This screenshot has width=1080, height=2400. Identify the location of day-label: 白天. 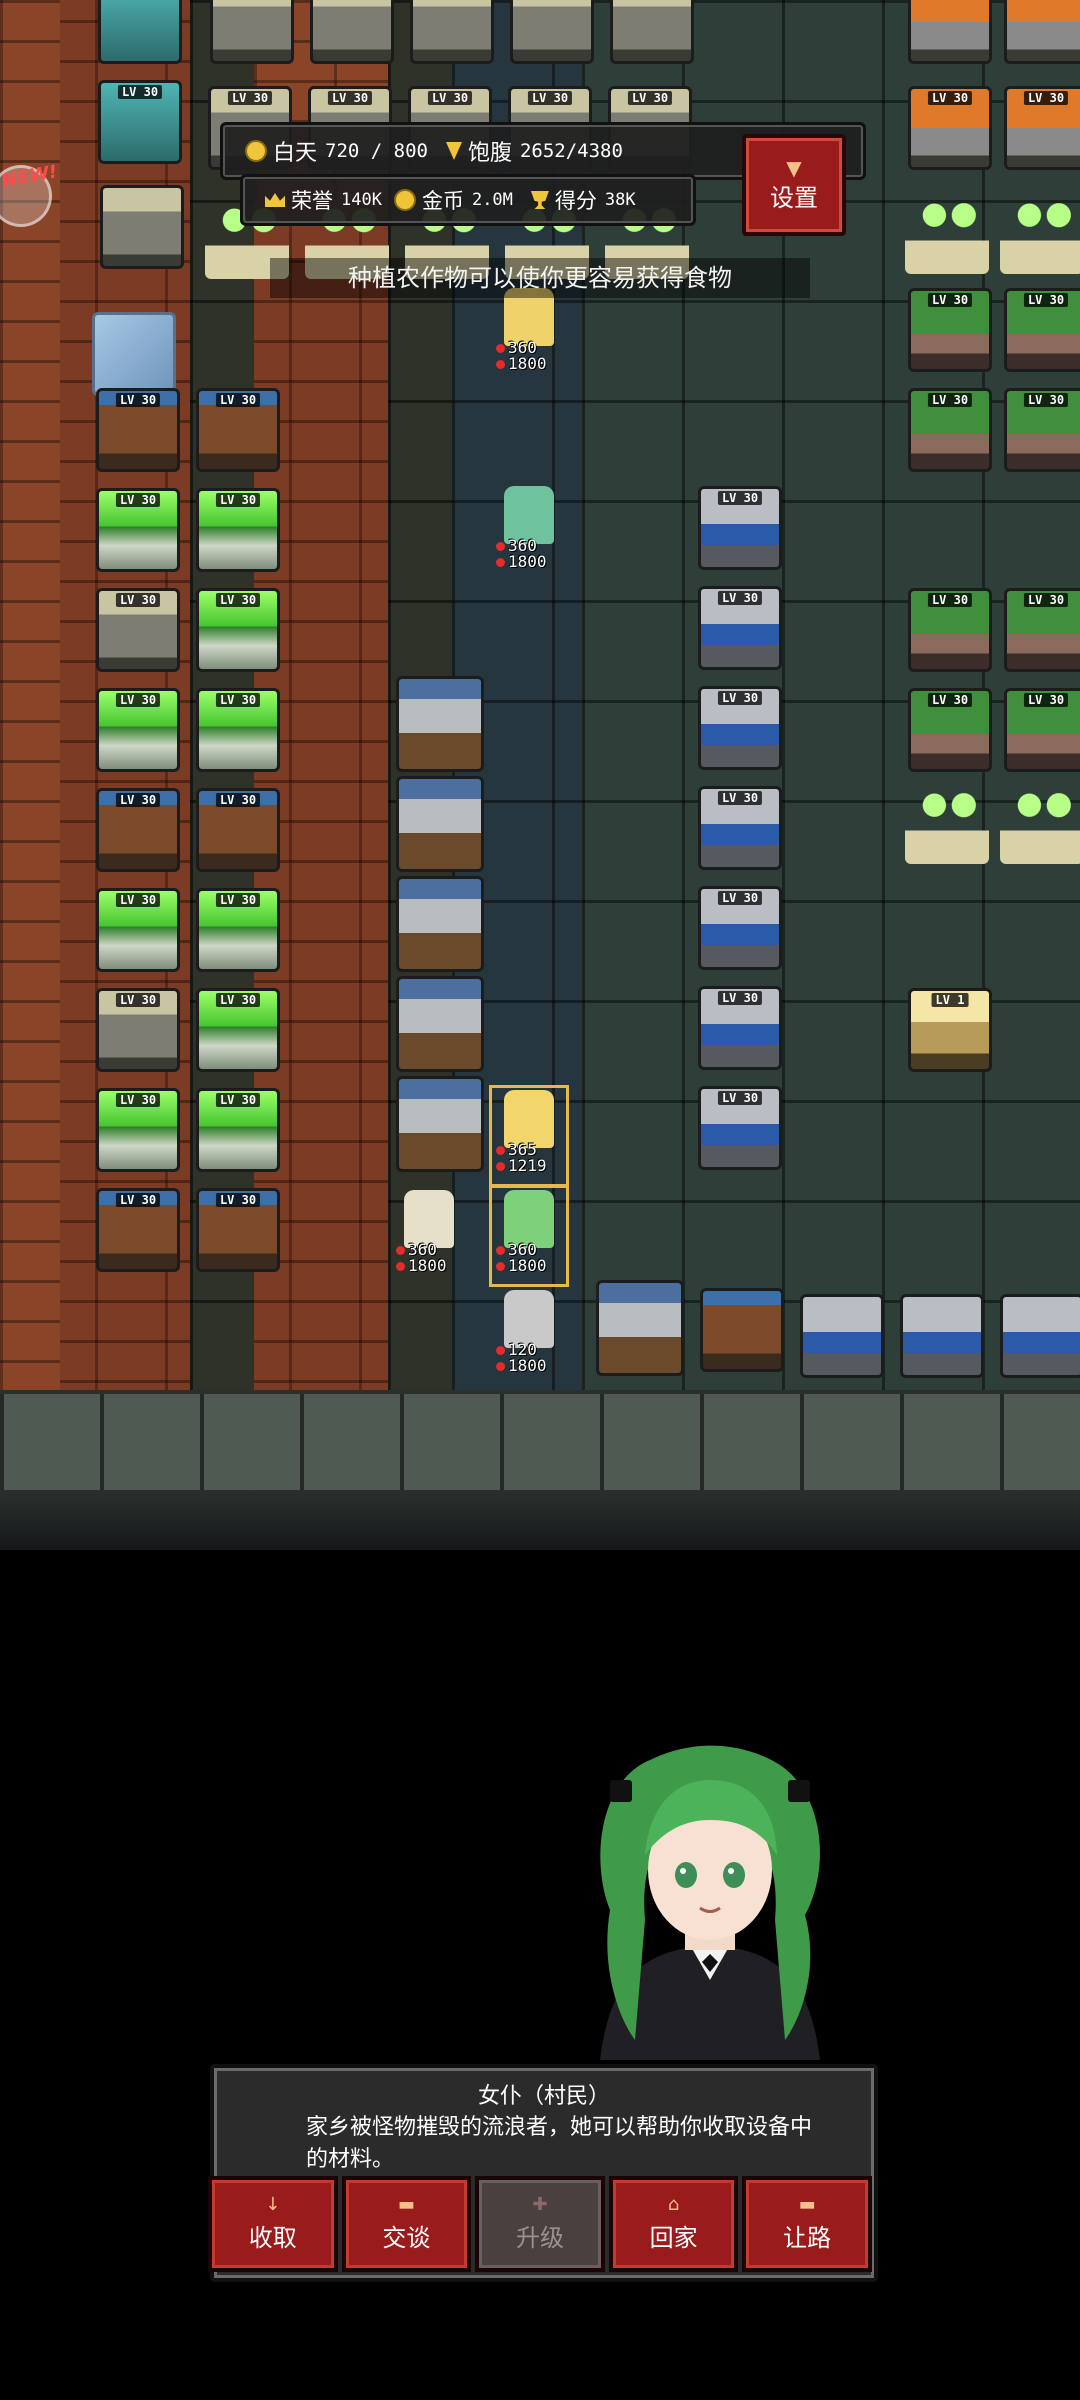
(295, 153).